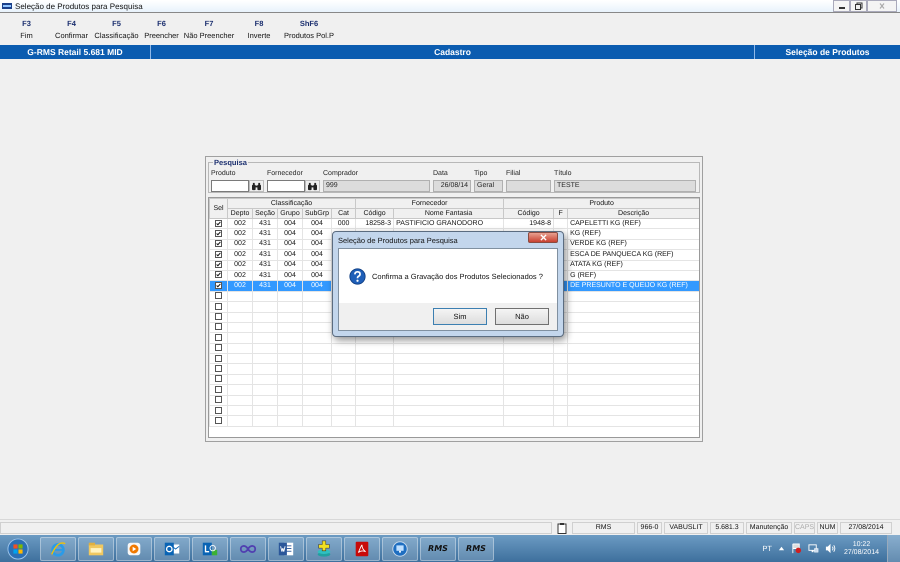 Image resolution: width=900 pixels, height=562 pixels. Describe the element at coordinates (781, 548) in the screenshot. I see `show-hidden-icons-icon` at that location.